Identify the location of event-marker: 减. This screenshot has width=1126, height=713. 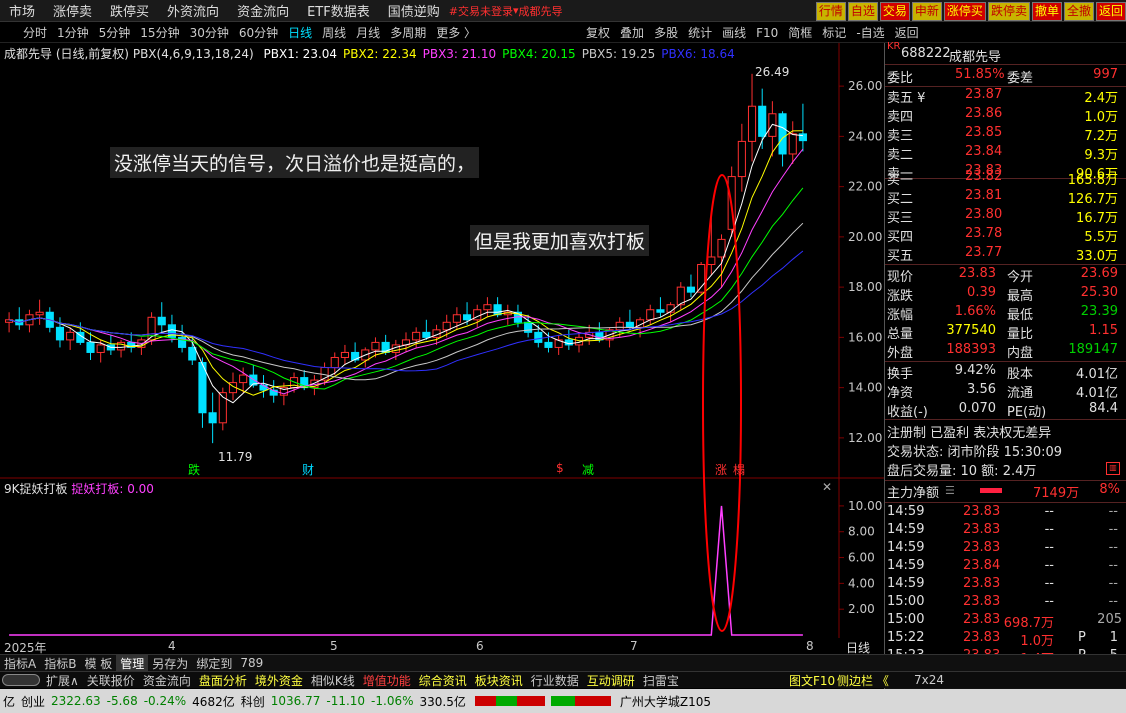
(588, 469).